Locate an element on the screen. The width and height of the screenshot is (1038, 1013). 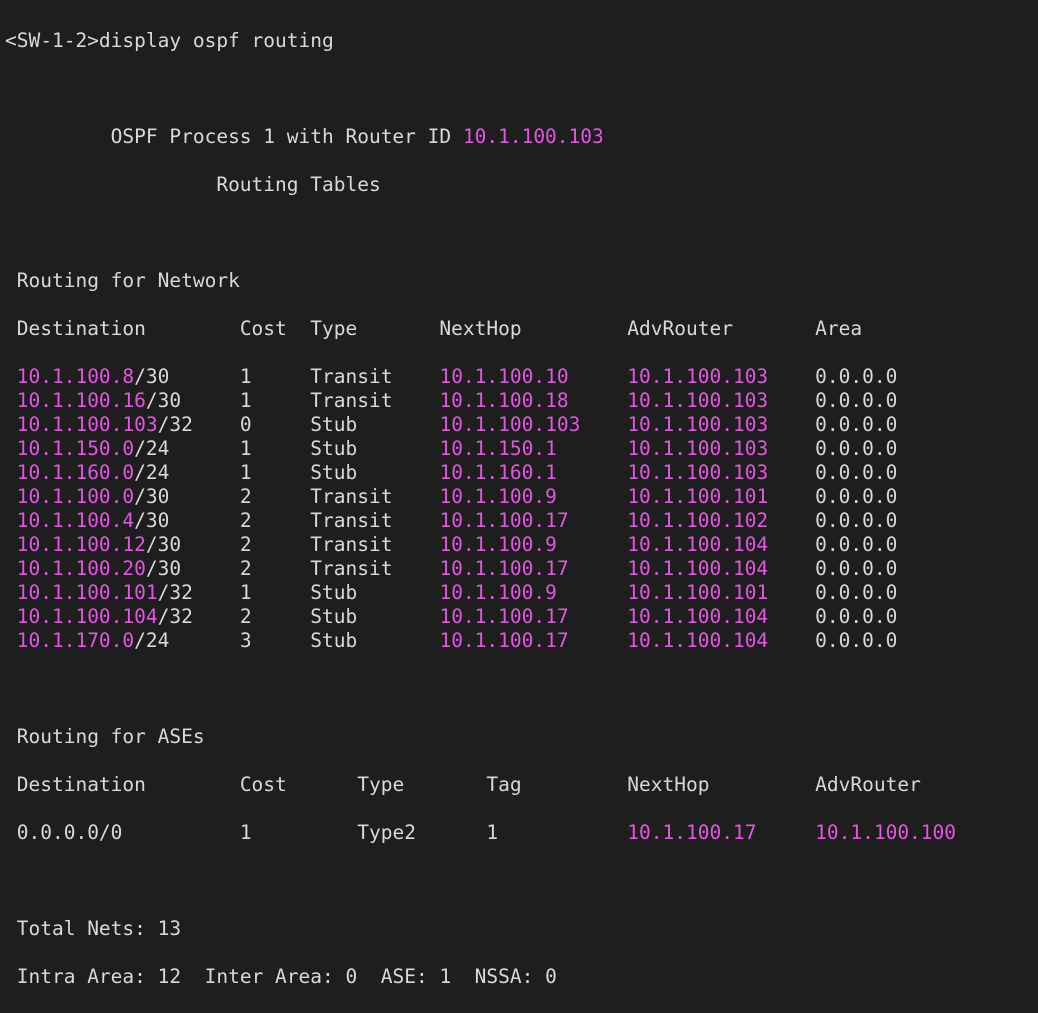
destination-ip: 10.1.100.12 is located at coordinates (81, 544).